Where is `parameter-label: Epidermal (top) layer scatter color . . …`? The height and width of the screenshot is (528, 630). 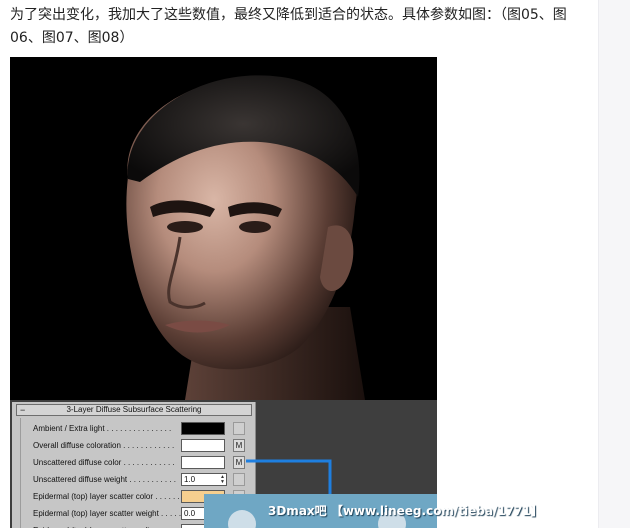
parameter-label: Epidermal (top) layer scatter color . . … is located at coordinates (106, 496).